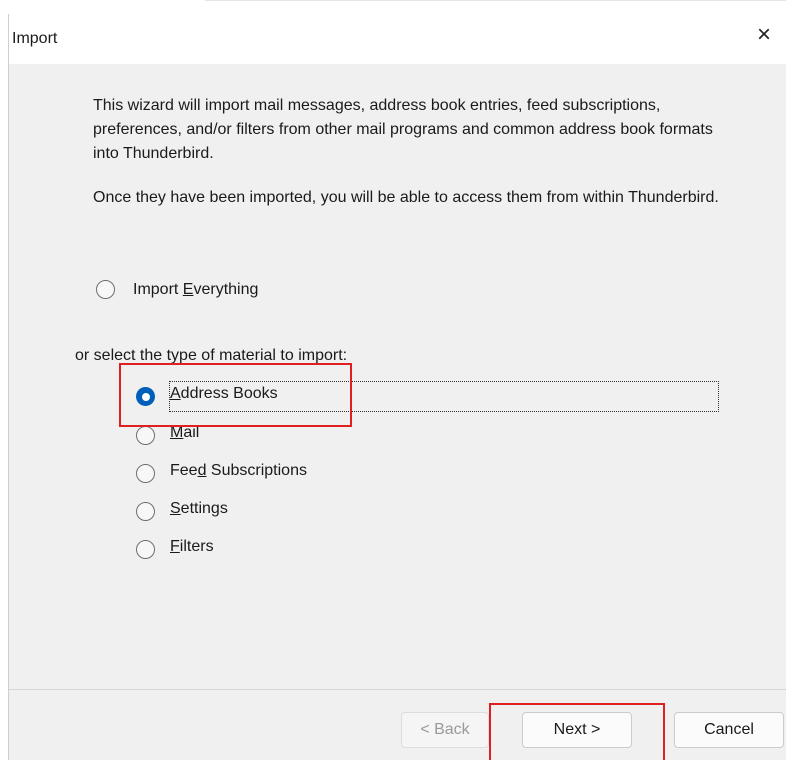 Image resolution: width=786 pixels, height=760 pixels. Describe the element at coordinates (105, 289) in the screenshot. I see `import-everything-radio` at that location.